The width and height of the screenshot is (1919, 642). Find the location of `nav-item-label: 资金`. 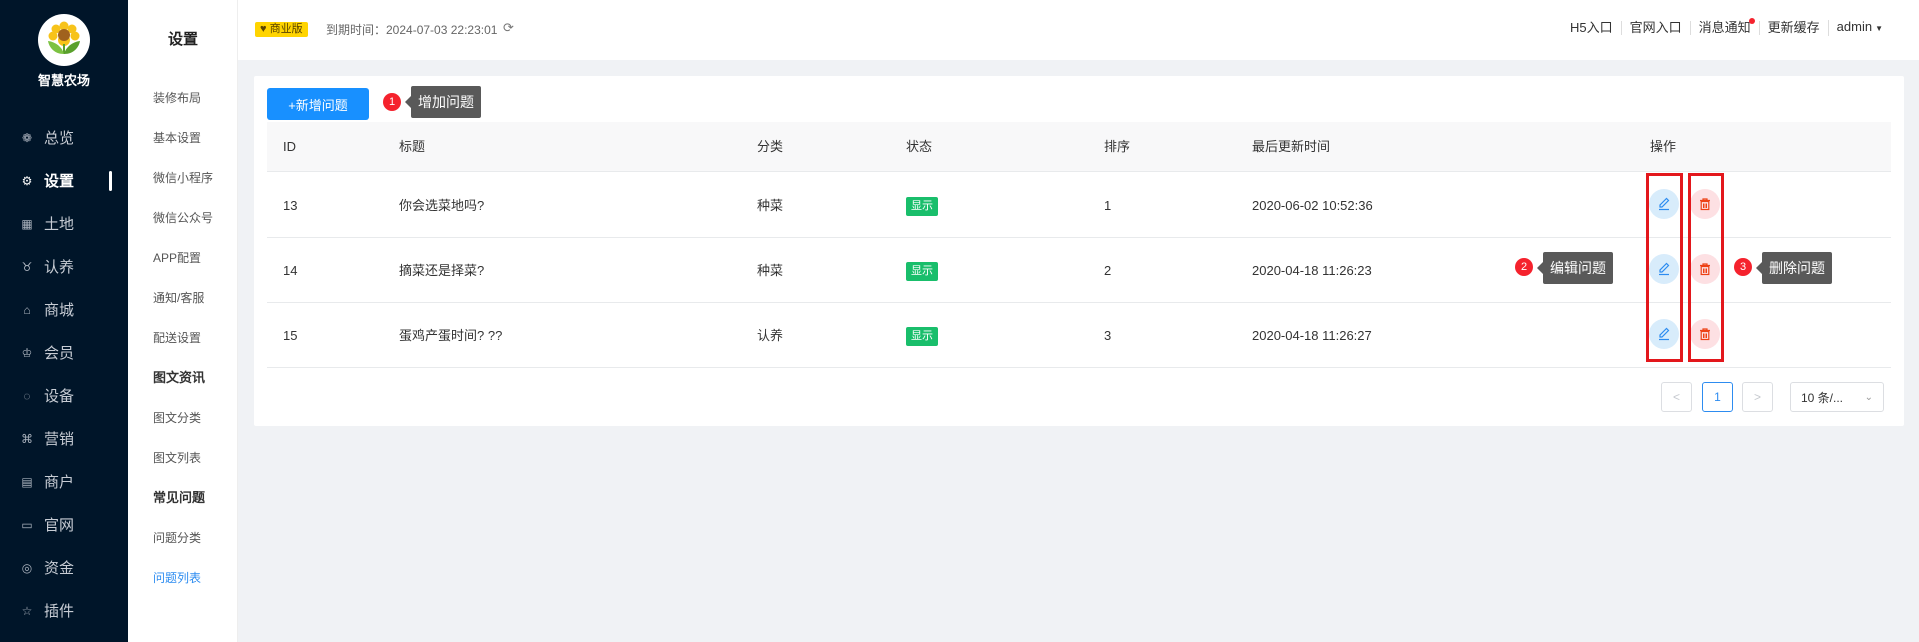

nav-item-label: 资金 is located at coordinates (59, 568).